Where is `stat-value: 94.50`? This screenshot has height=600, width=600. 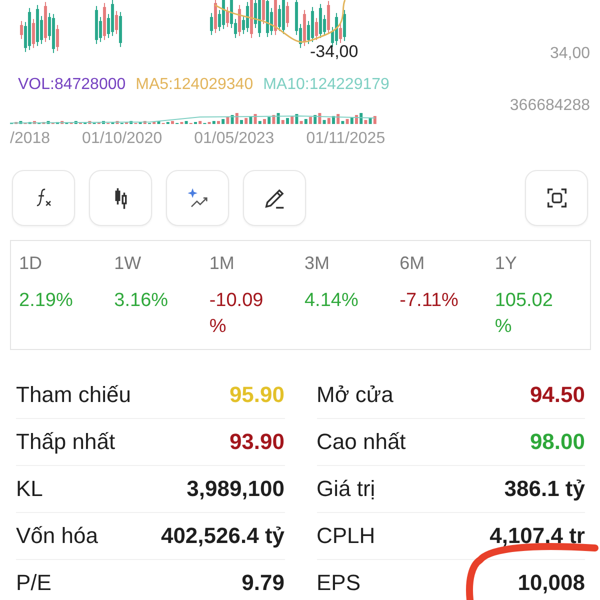 stat-value: 94.50 is located at coordinates (557, 395).